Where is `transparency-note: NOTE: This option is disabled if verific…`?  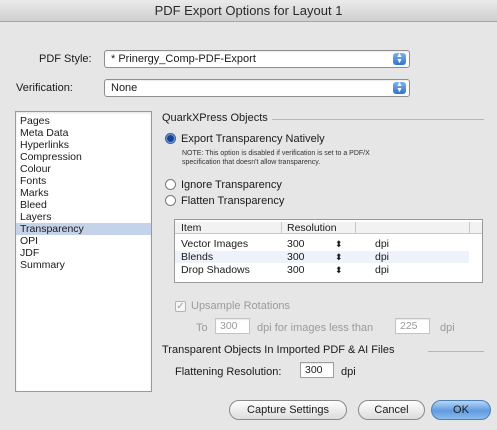 transparency-note: NOTE: This option is disabled if verific… is located at coordinates (332, 158).